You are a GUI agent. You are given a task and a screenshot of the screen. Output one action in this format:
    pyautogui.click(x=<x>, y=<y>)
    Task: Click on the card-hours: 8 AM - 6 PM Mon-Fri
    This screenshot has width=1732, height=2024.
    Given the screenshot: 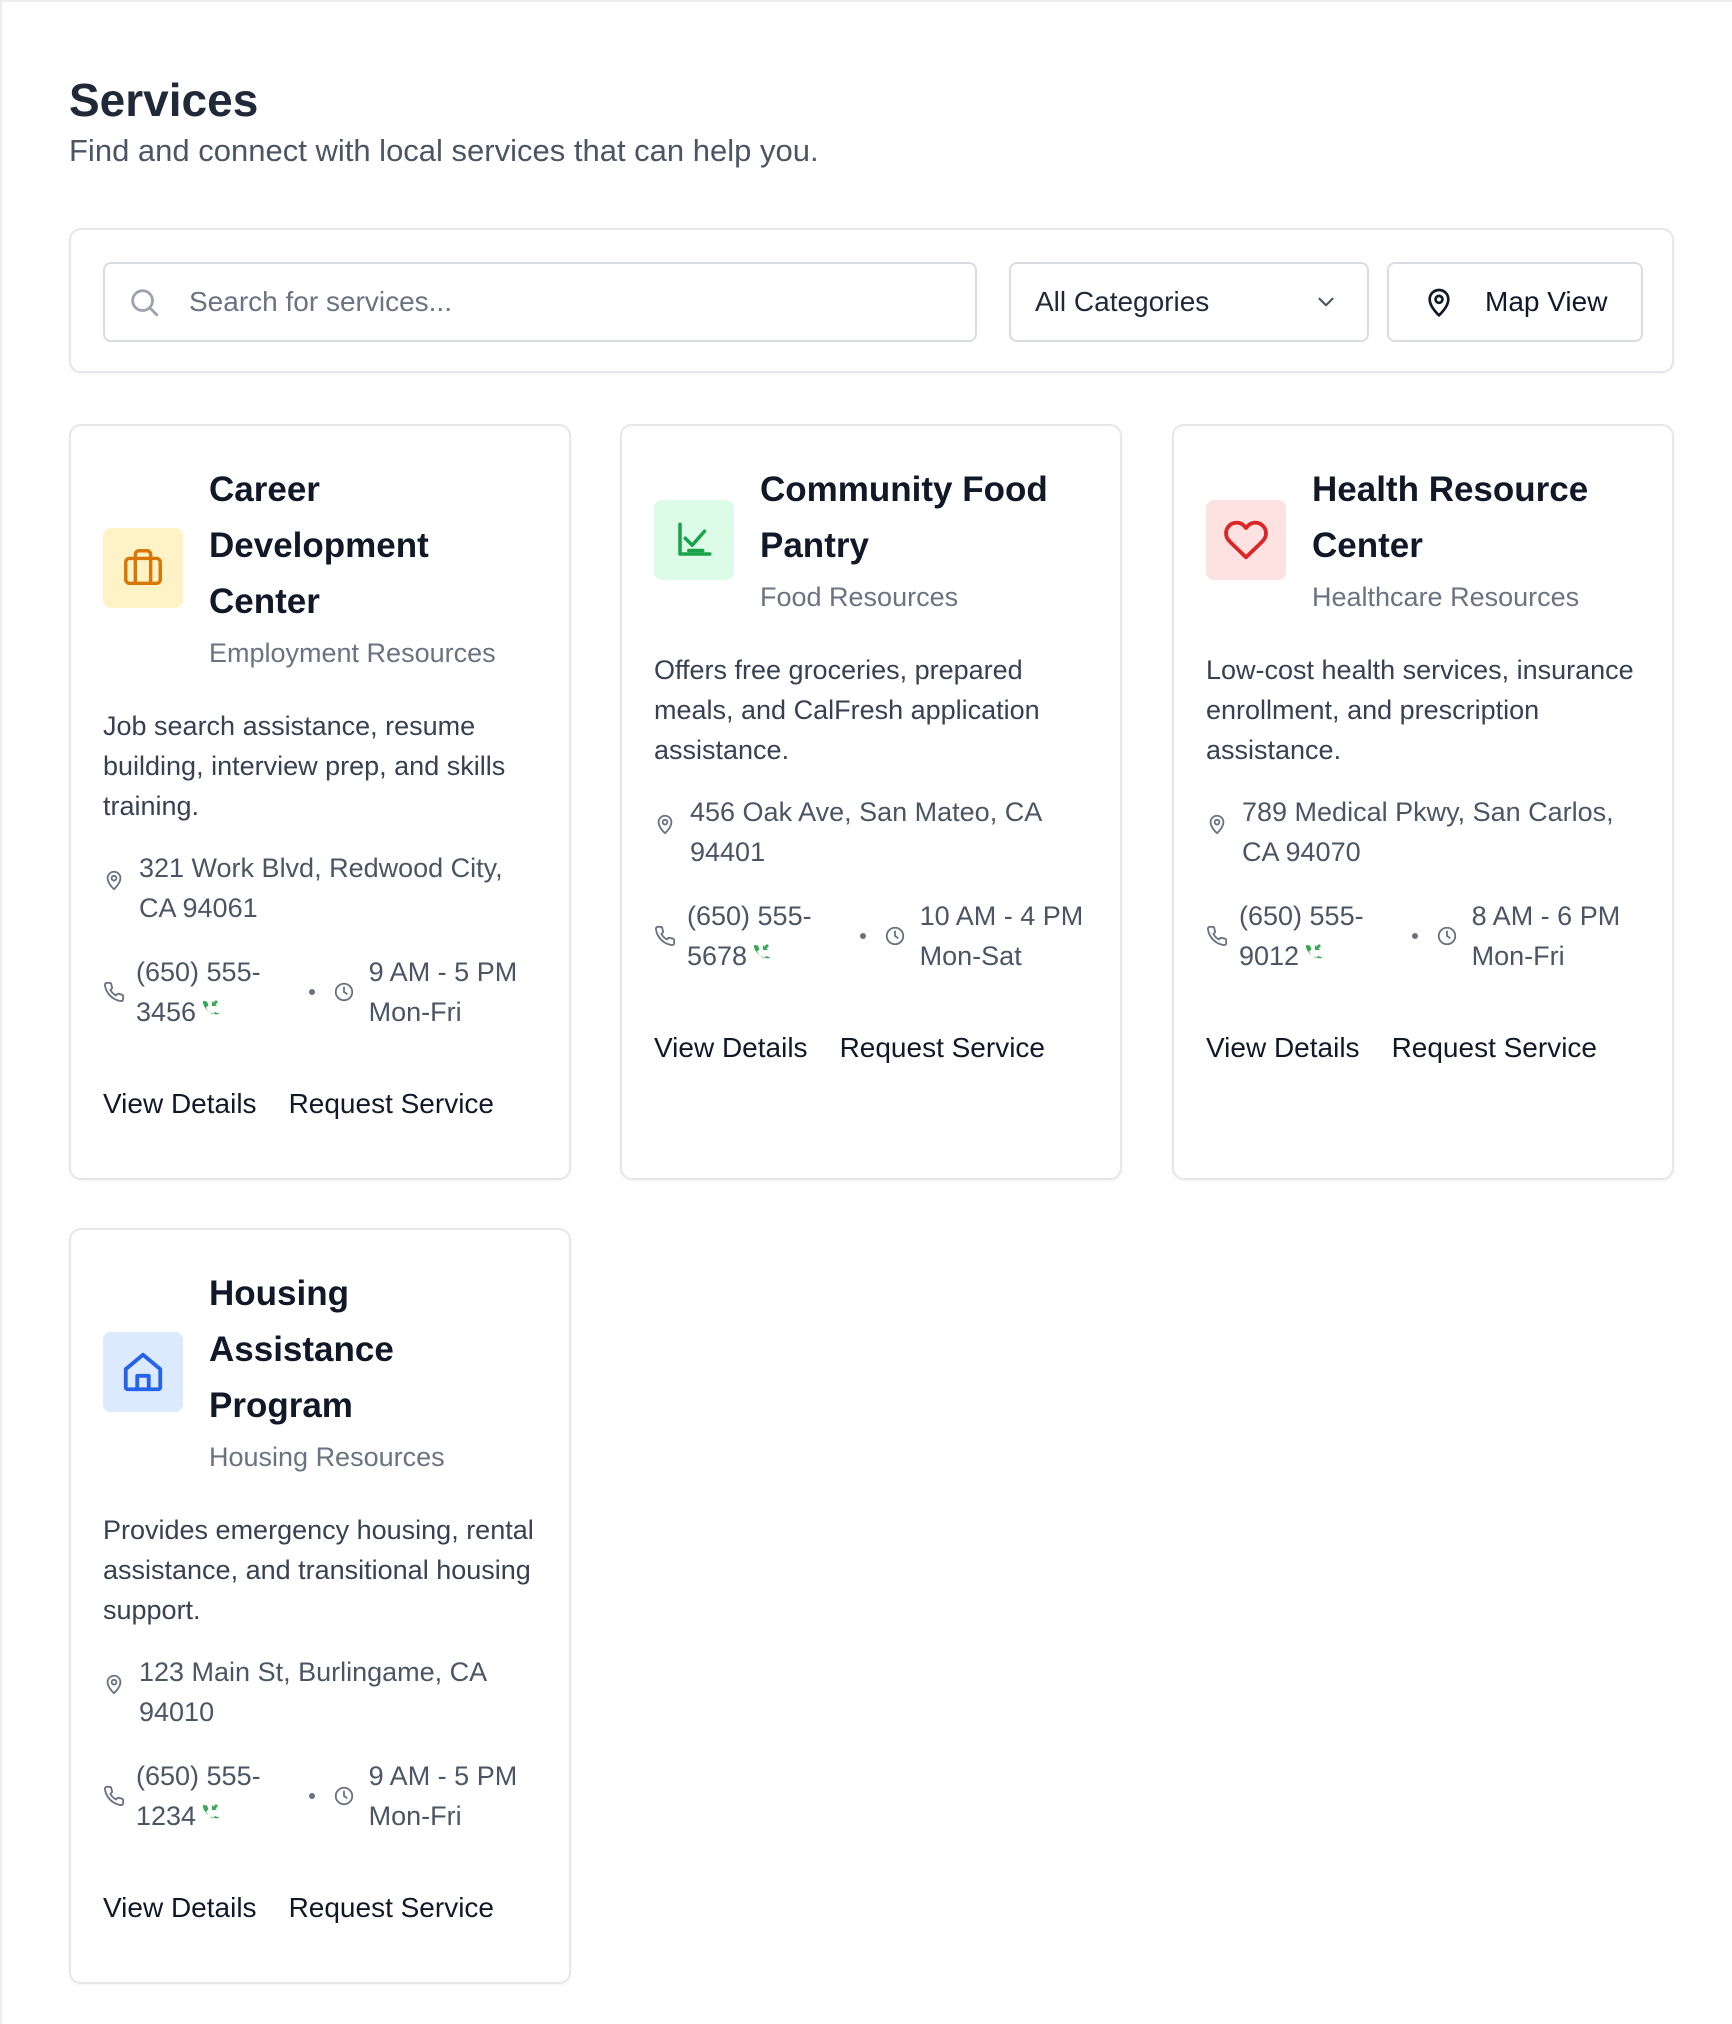 What is the action you would take?
    pyautogui.click(x=1546, y=936)
    